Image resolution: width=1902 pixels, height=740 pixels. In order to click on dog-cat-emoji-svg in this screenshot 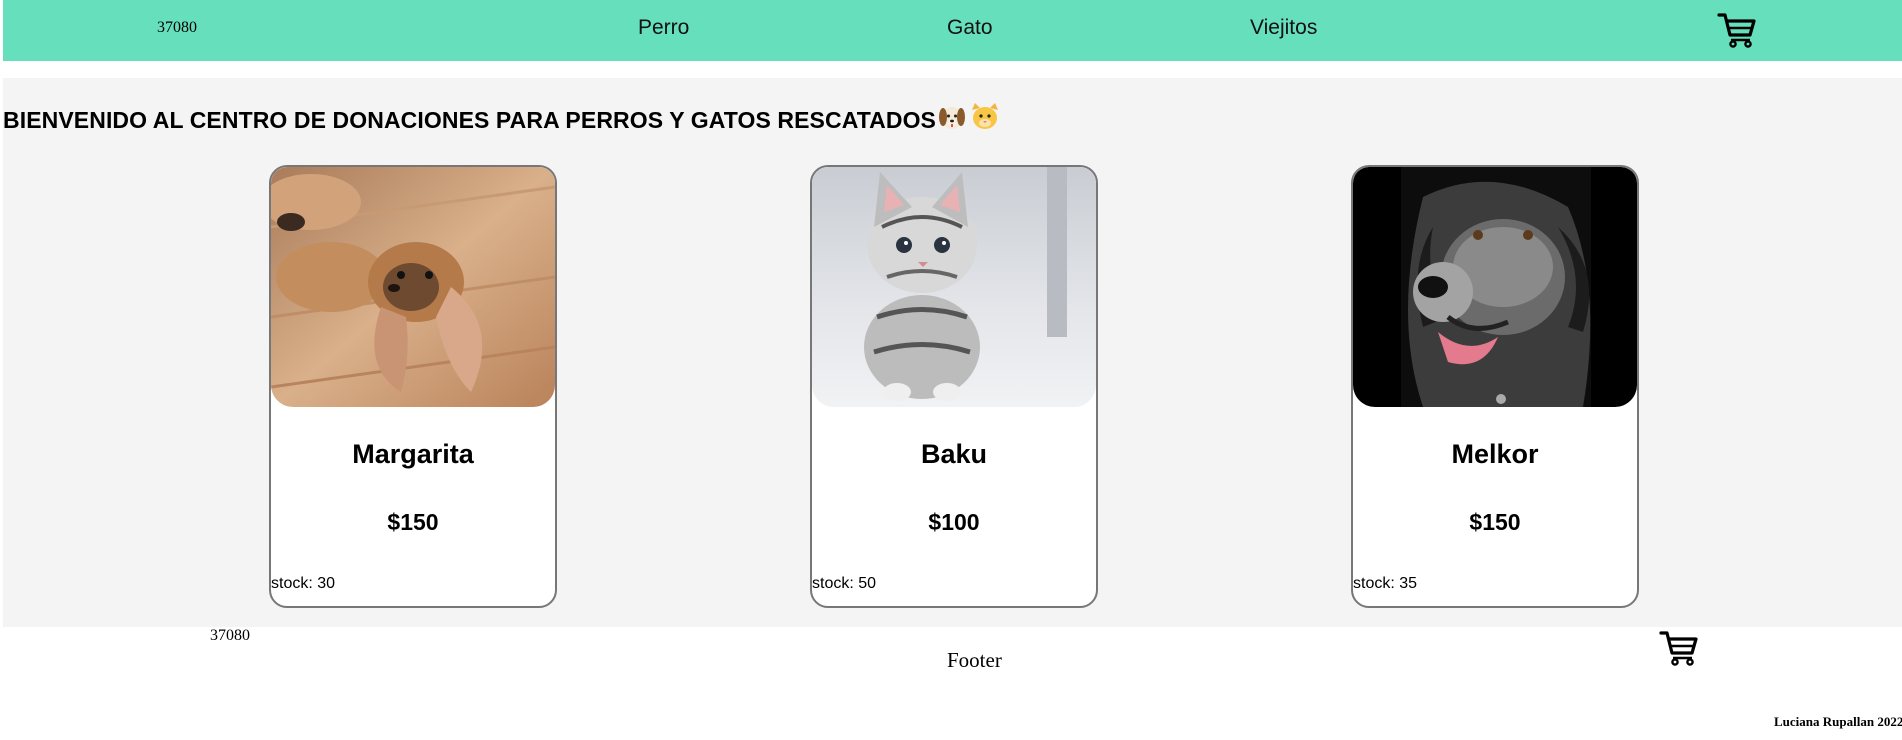, I will do `click(969, 116)`.